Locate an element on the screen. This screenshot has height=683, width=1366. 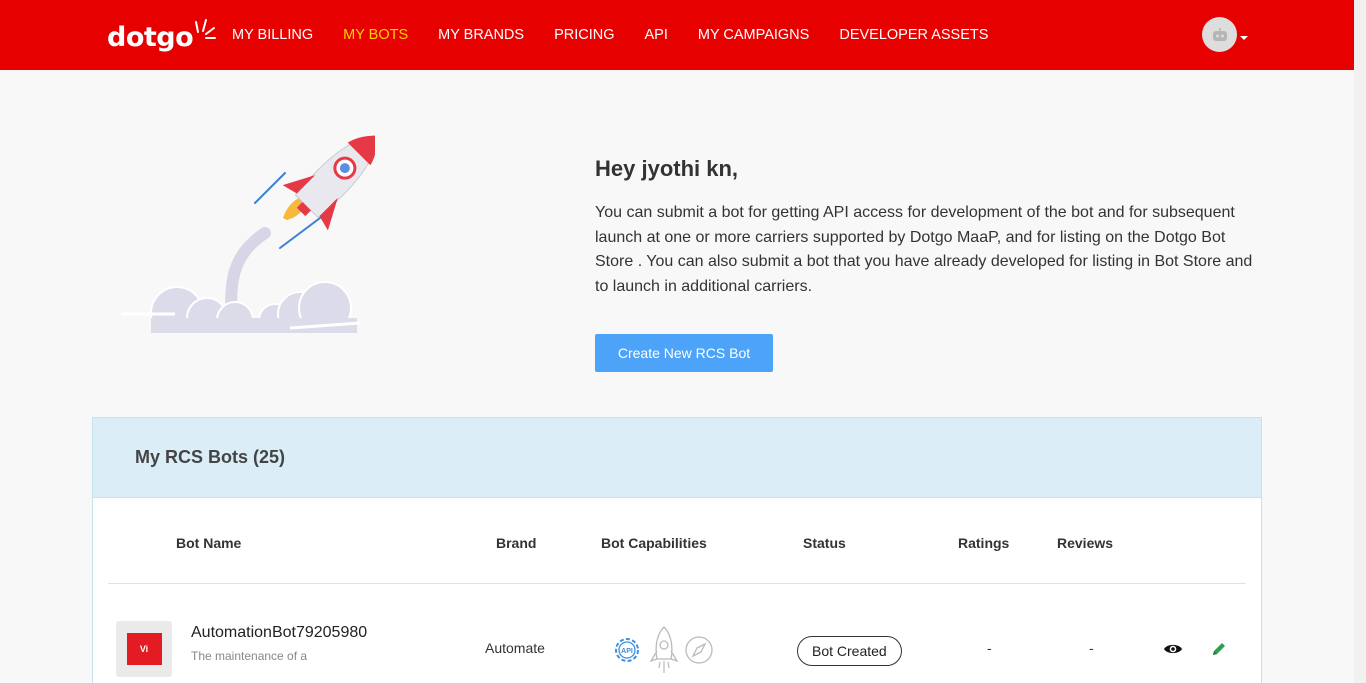
nav-my-bots: MY BOTS is located at coordinates (375, 35).